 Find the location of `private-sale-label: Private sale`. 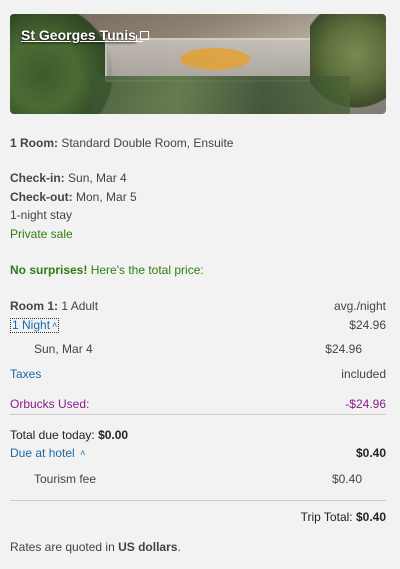

private-sale-label: Private sale is located at coordinates (41, 234).